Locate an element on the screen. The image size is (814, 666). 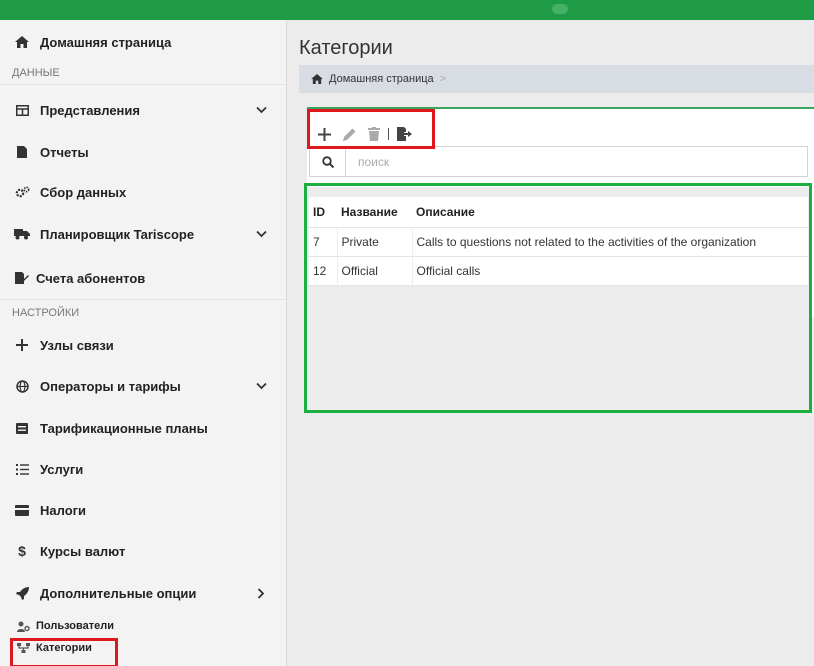
sidebar-item-data-collection: Сбор данных is located at coordinates (143, 192).